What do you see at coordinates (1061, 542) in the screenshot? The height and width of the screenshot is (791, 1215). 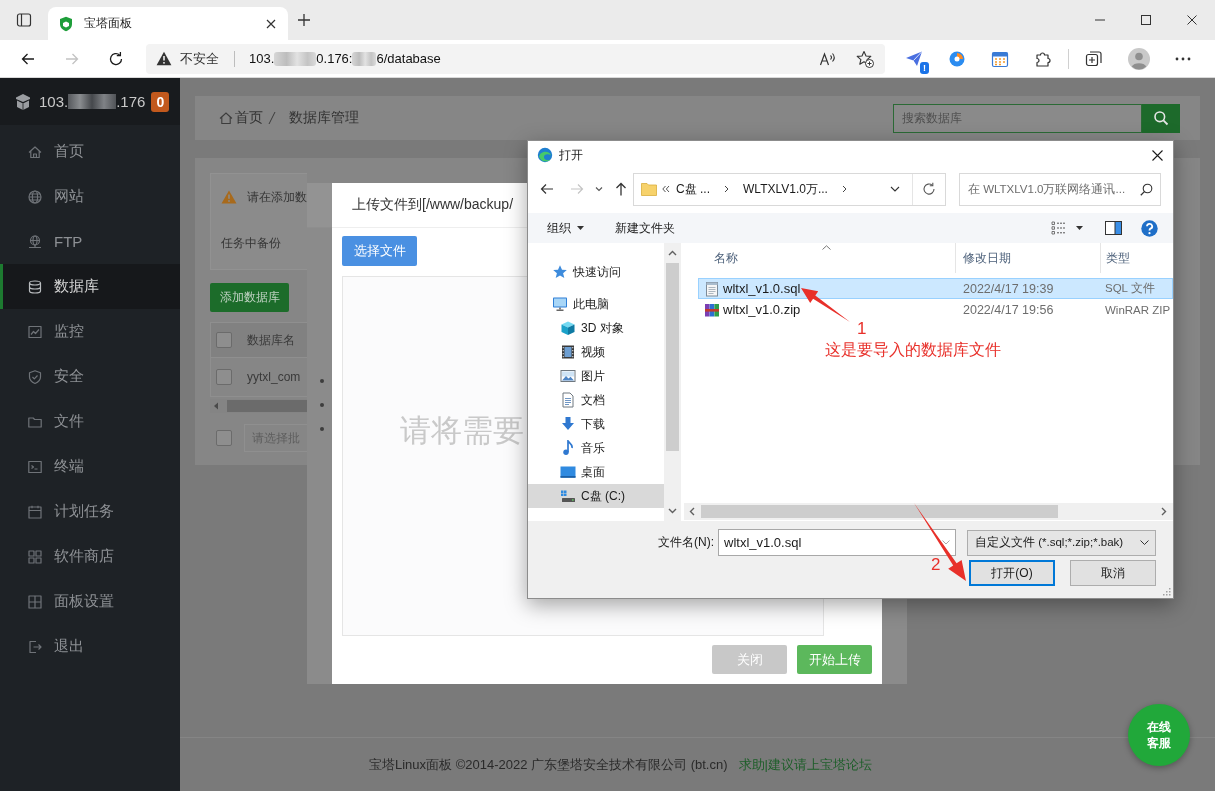 I see `file-type-dropdown: 自定义文件 (*.sql;*.zip;*.bak)` at bounding box center [1061, 542].